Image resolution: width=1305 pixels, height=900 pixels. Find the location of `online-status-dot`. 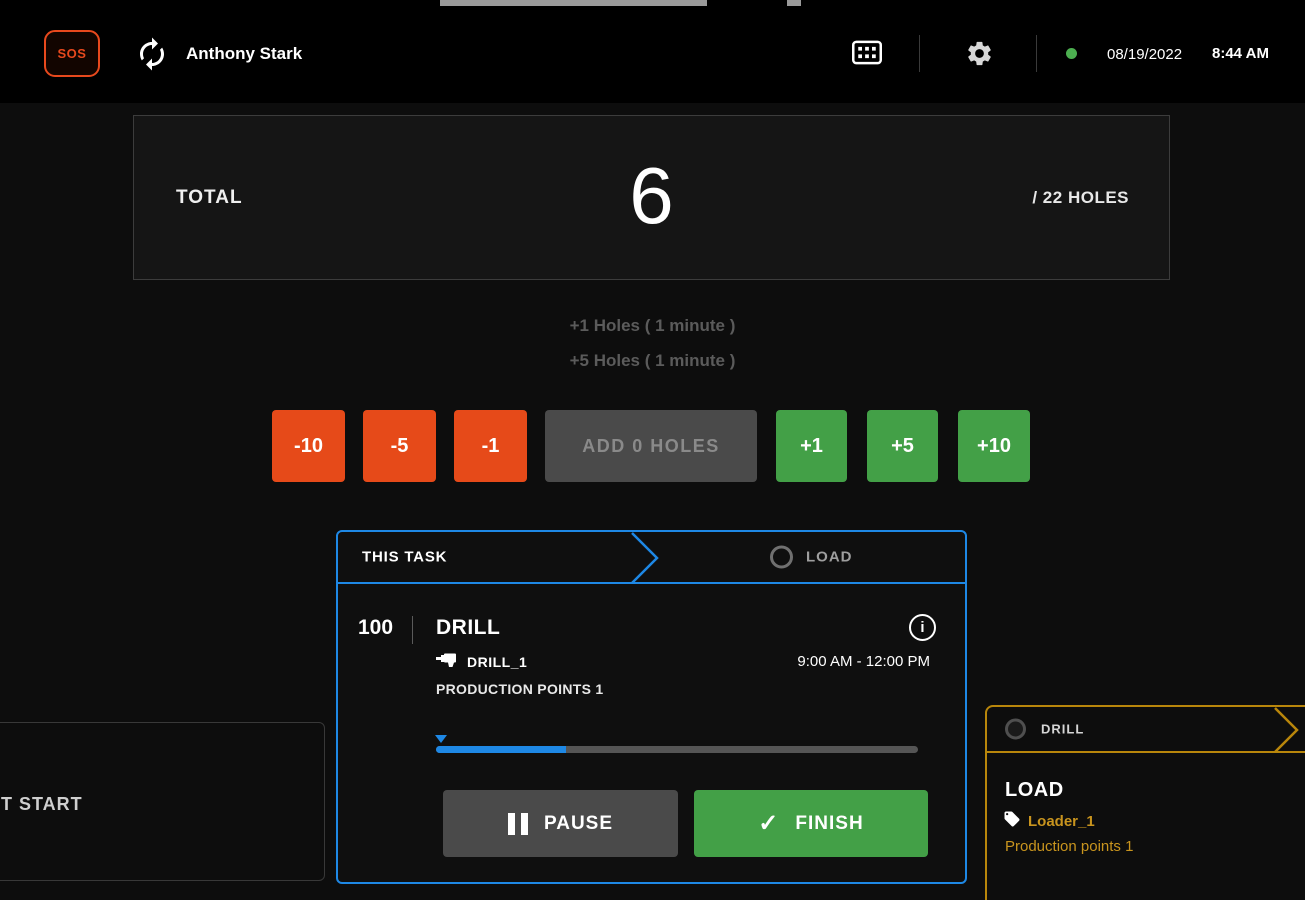

online-status-dot is located at coordinates (1071, 53).